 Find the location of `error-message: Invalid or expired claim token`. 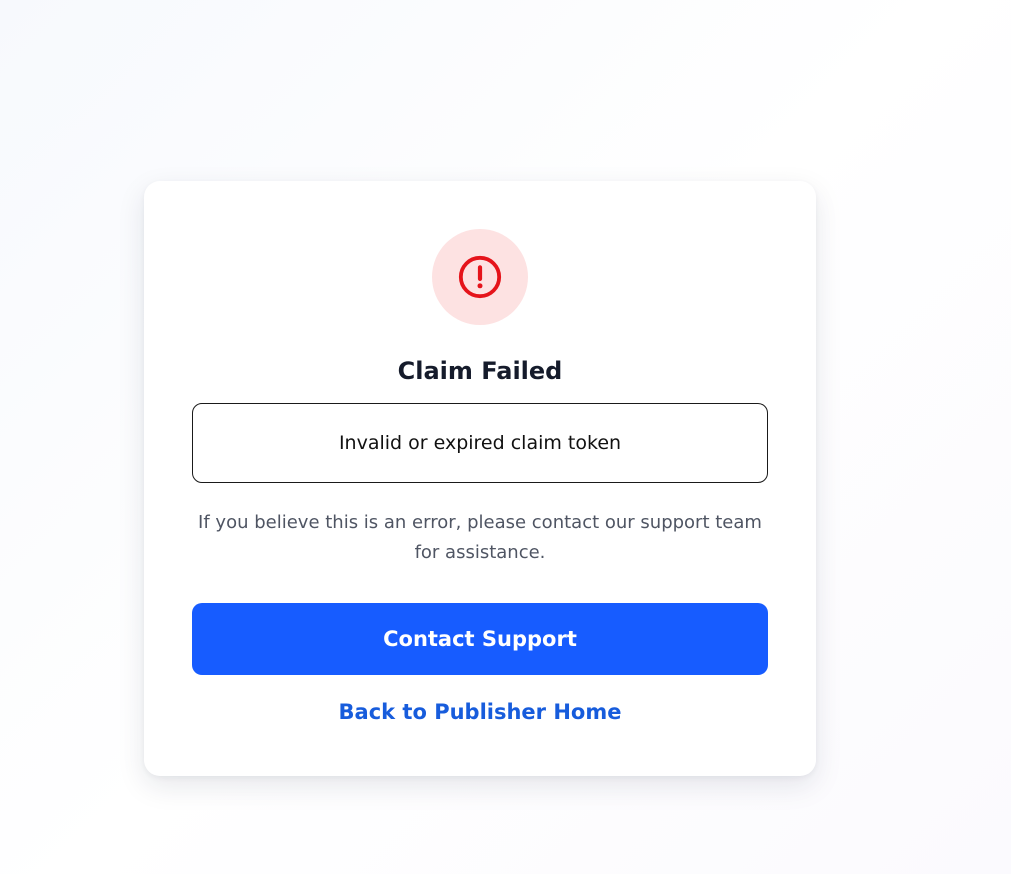

error-message: Invalid or expired claim token is located at coordinates (480, 443).